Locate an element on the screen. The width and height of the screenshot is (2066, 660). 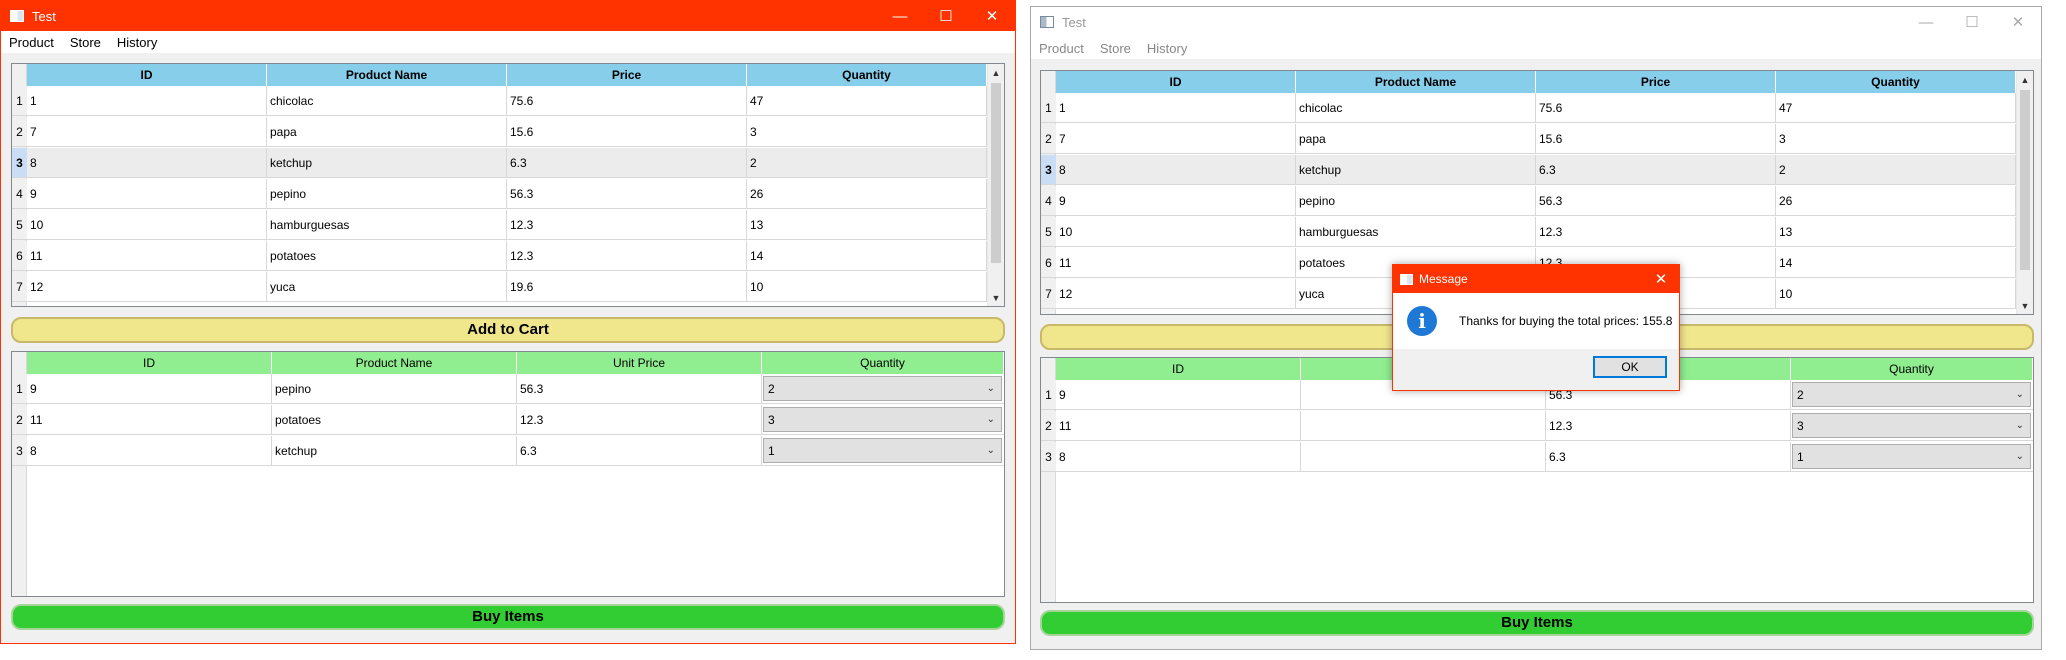
dialog-title-bar: Message ✕ is located at coordinates (1536, 279).